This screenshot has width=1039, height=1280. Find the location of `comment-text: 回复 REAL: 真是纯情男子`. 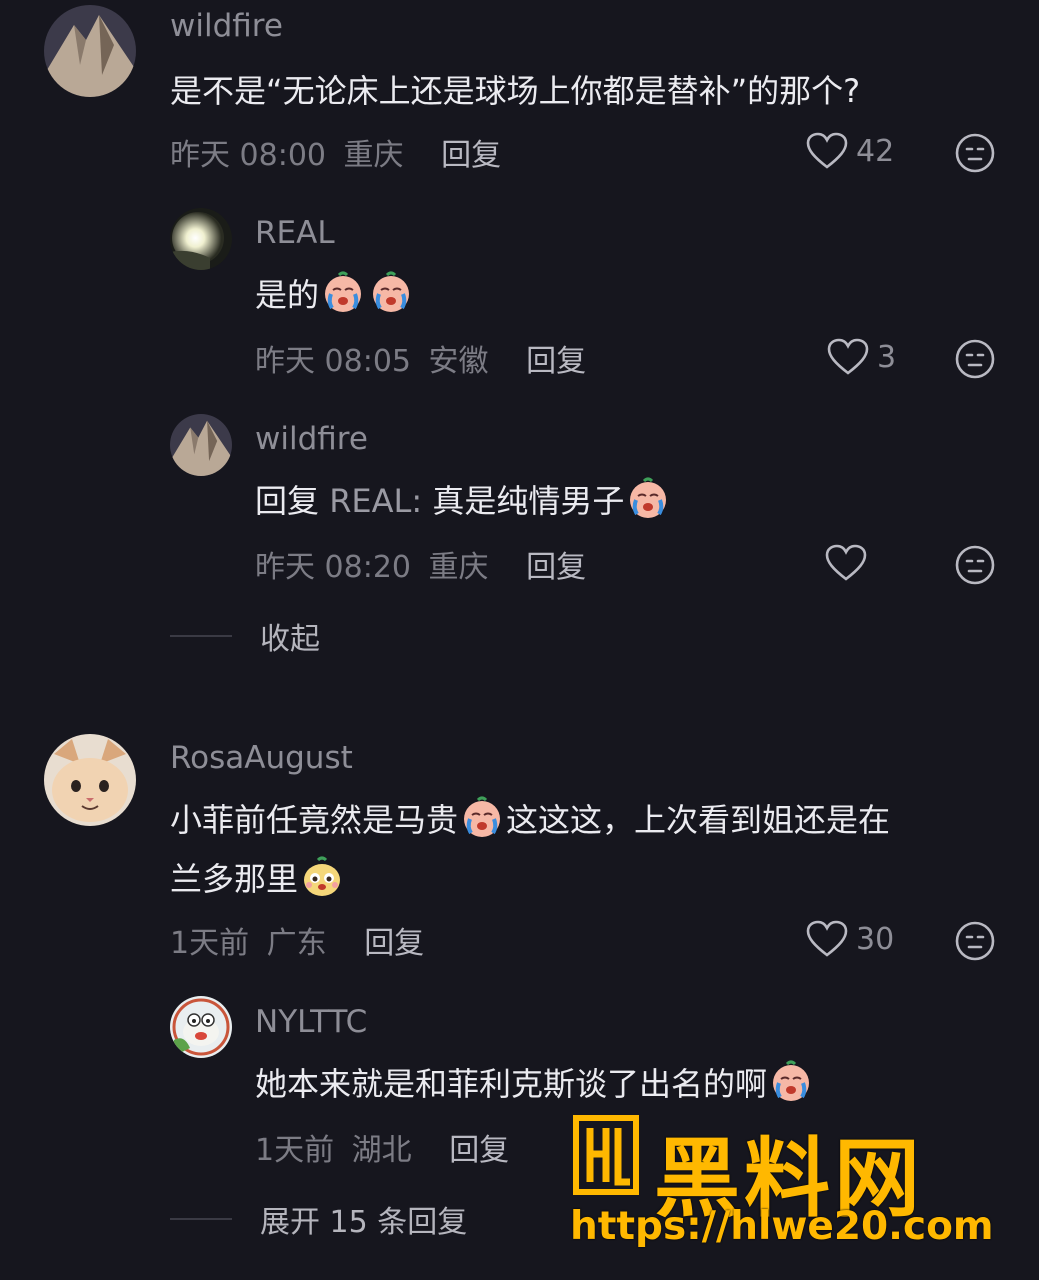

comment-text: 回复 REAL: 真是纯情男子 is located at coordinates (463, 501).